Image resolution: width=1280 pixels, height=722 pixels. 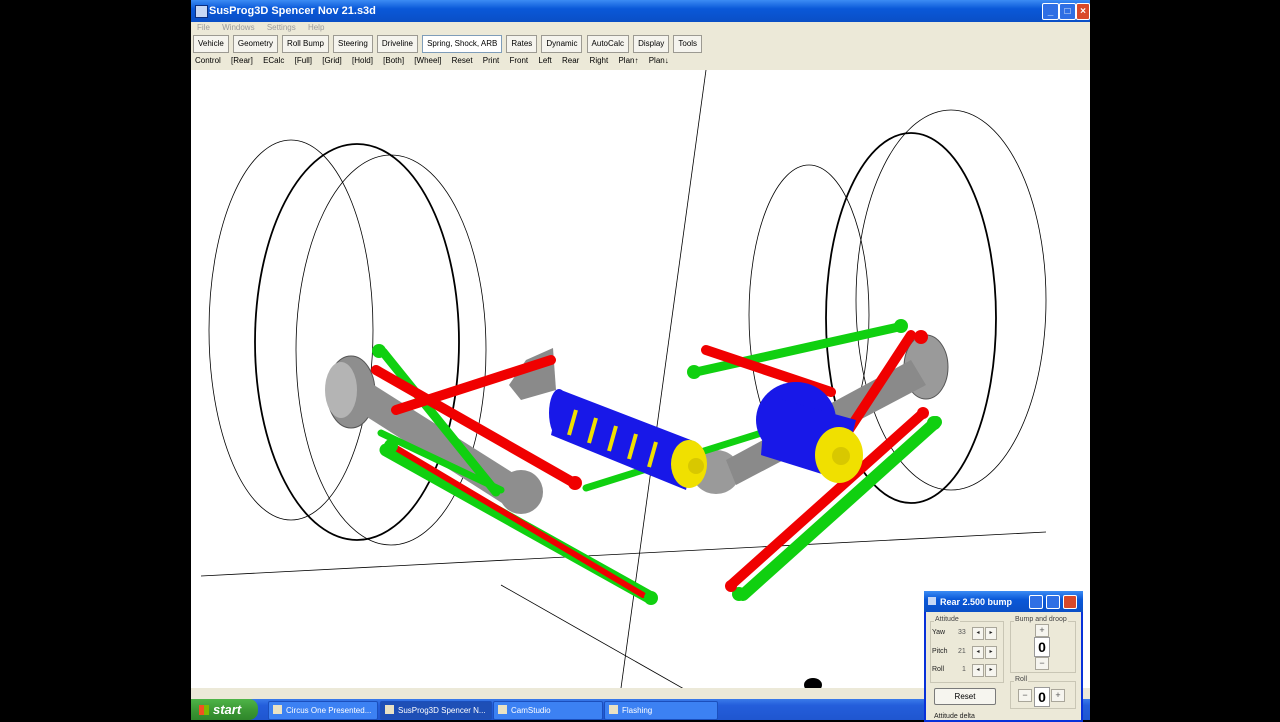 I want to click on view-right: Right, so click(x=599, y=61).